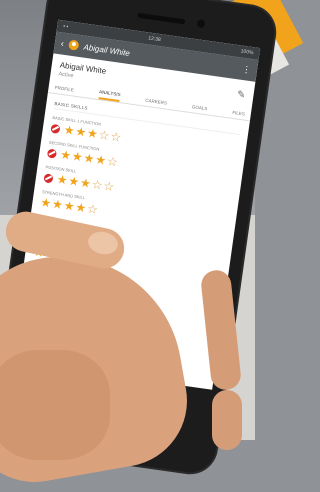  I want to click on status-time: 12:38, so click(154, 39).